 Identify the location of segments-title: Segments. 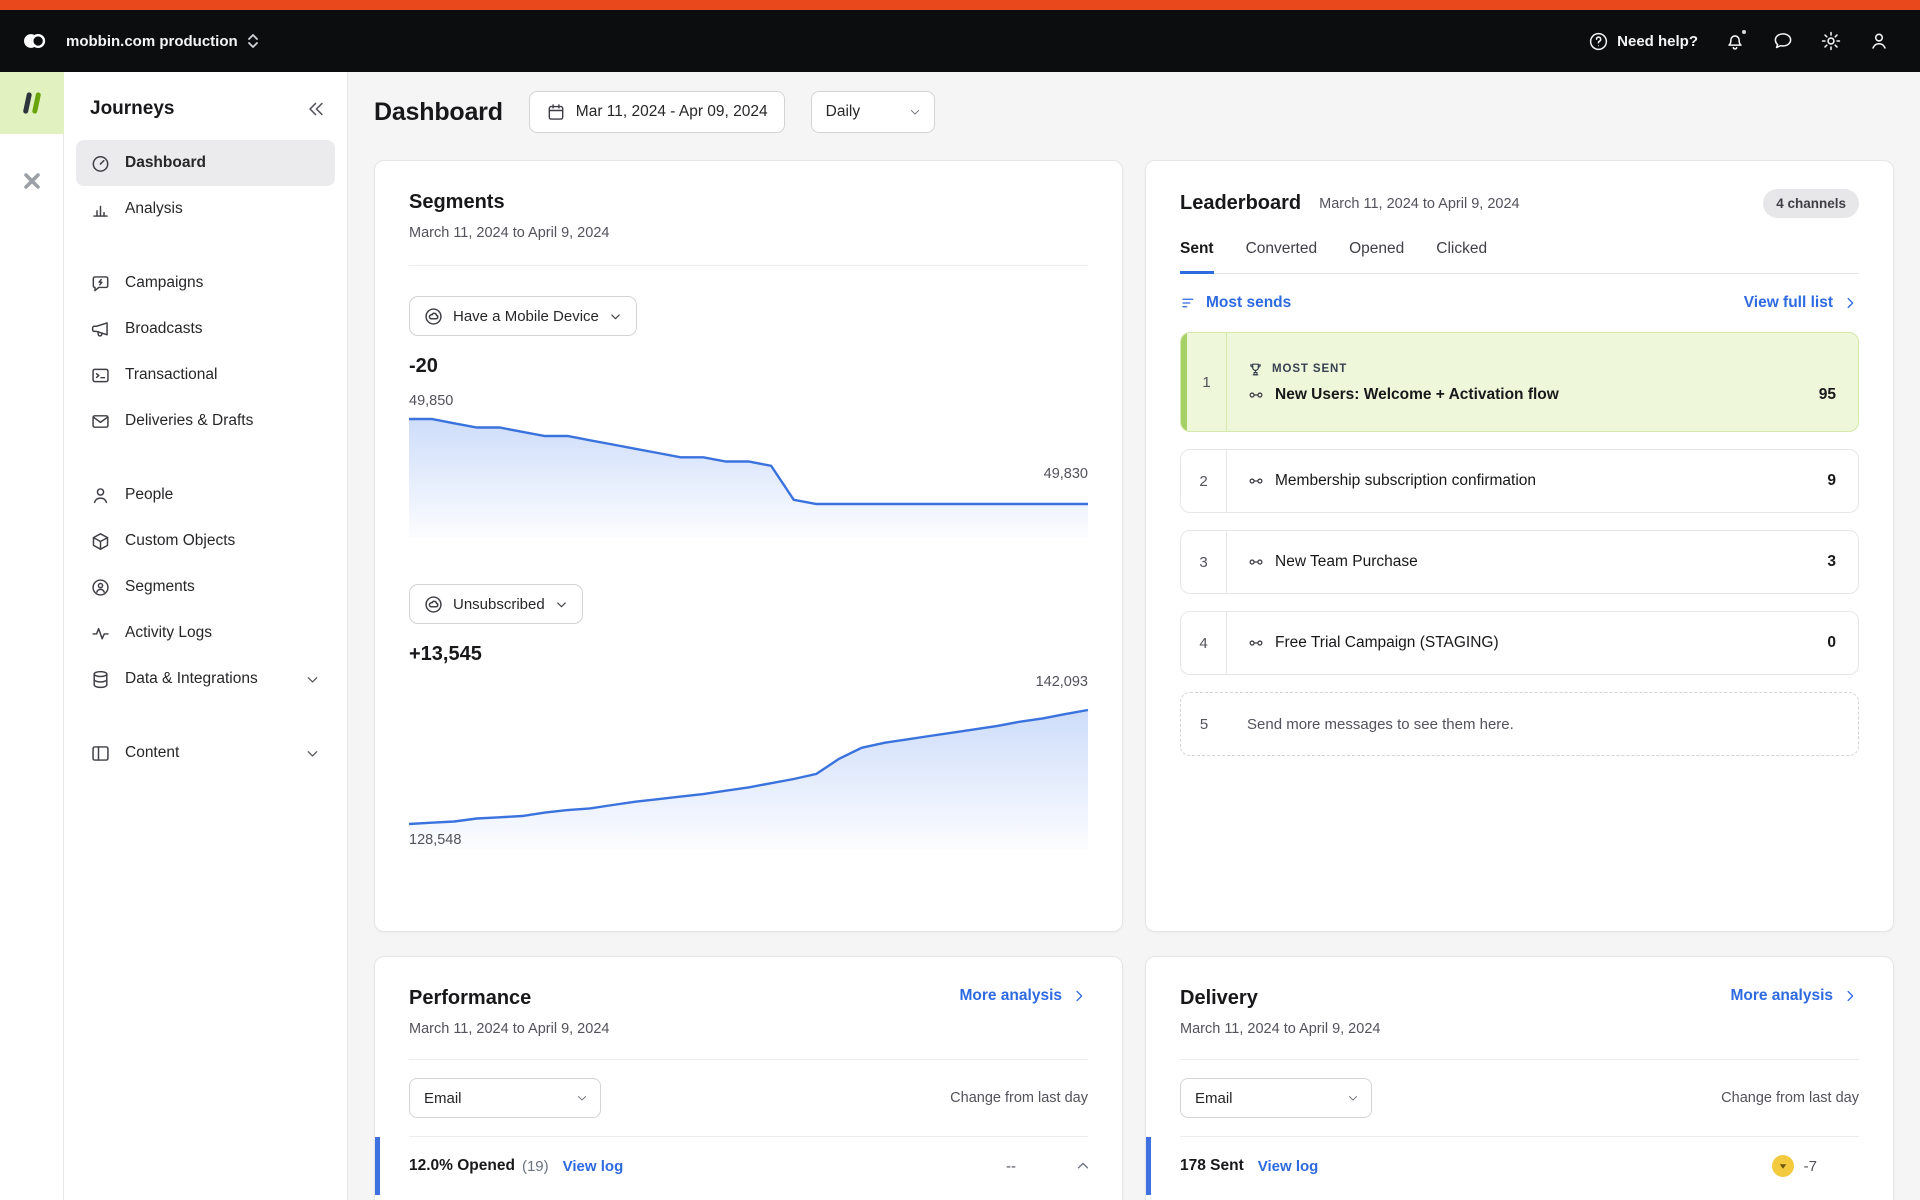
(457, 202).